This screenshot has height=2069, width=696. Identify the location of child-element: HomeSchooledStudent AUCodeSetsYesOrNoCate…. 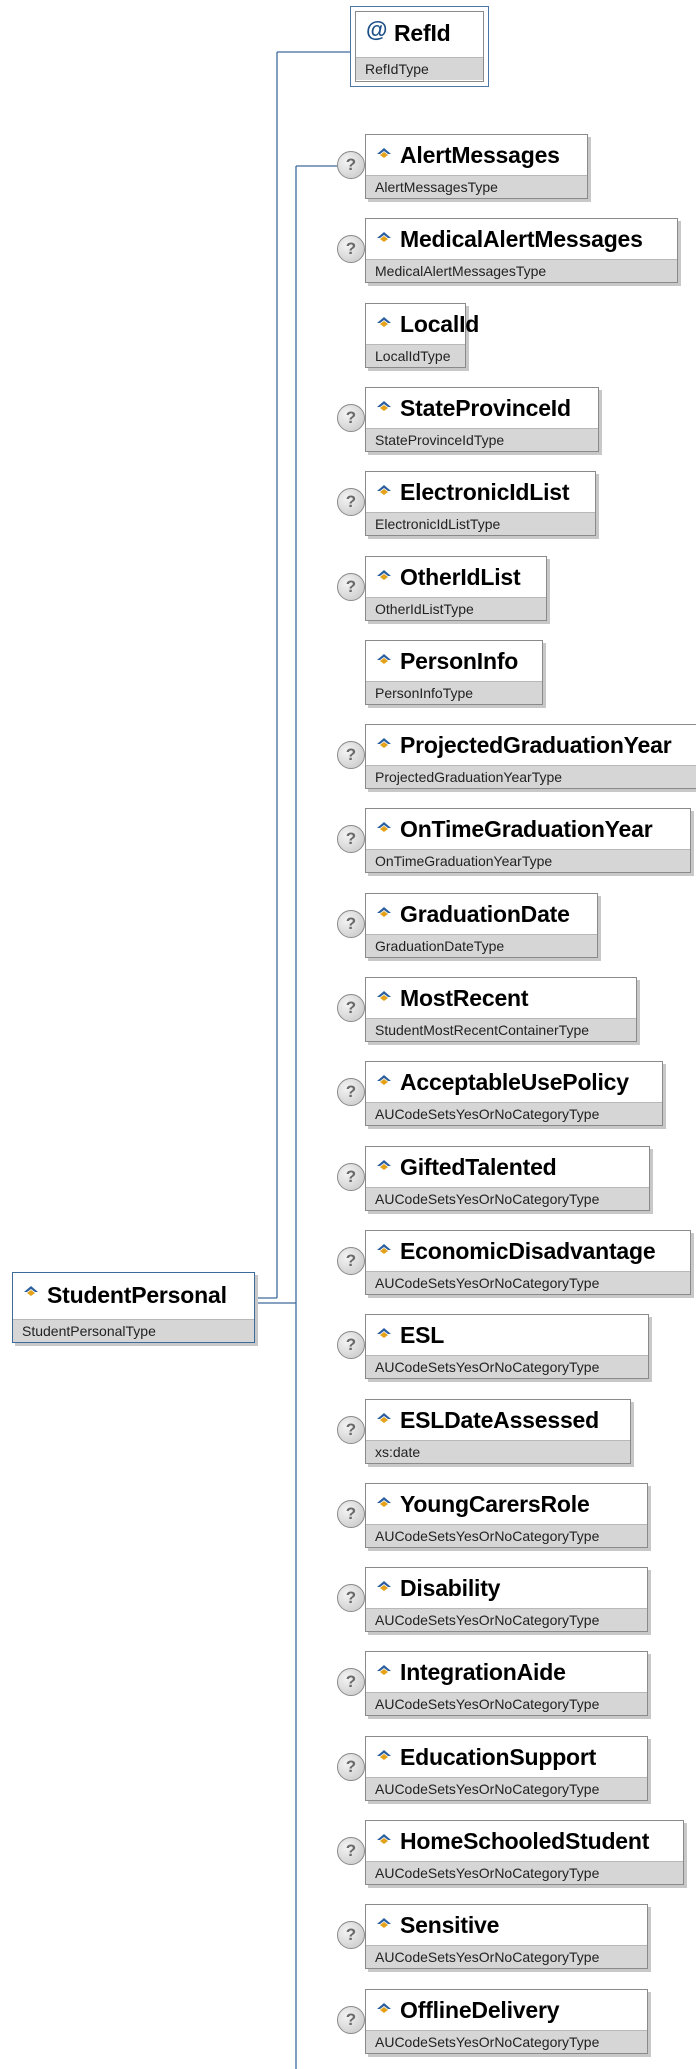
(524, 1852).